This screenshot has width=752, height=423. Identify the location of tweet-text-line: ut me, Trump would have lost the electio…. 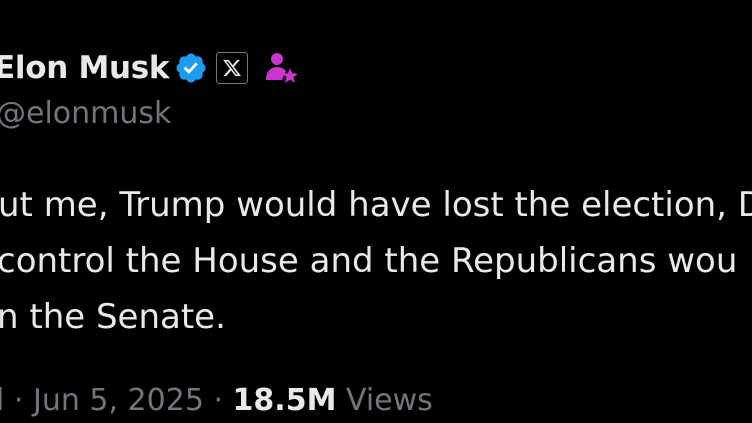
(376, 205).